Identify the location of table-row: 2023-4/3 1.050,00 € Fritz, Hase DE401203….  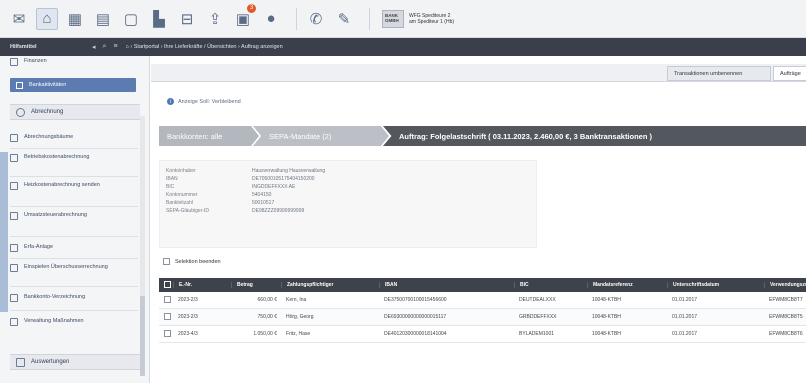
(482, 334).